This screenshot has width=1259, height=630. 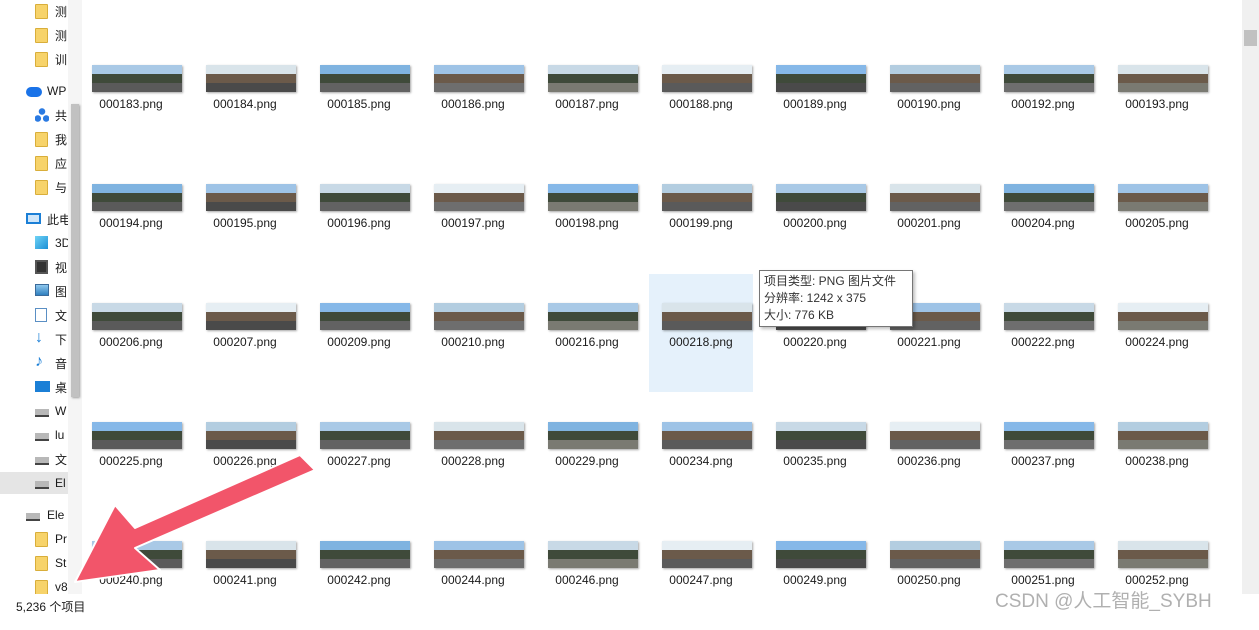 I want to click on file-item: 000201.png, so click(x=929, y=214).